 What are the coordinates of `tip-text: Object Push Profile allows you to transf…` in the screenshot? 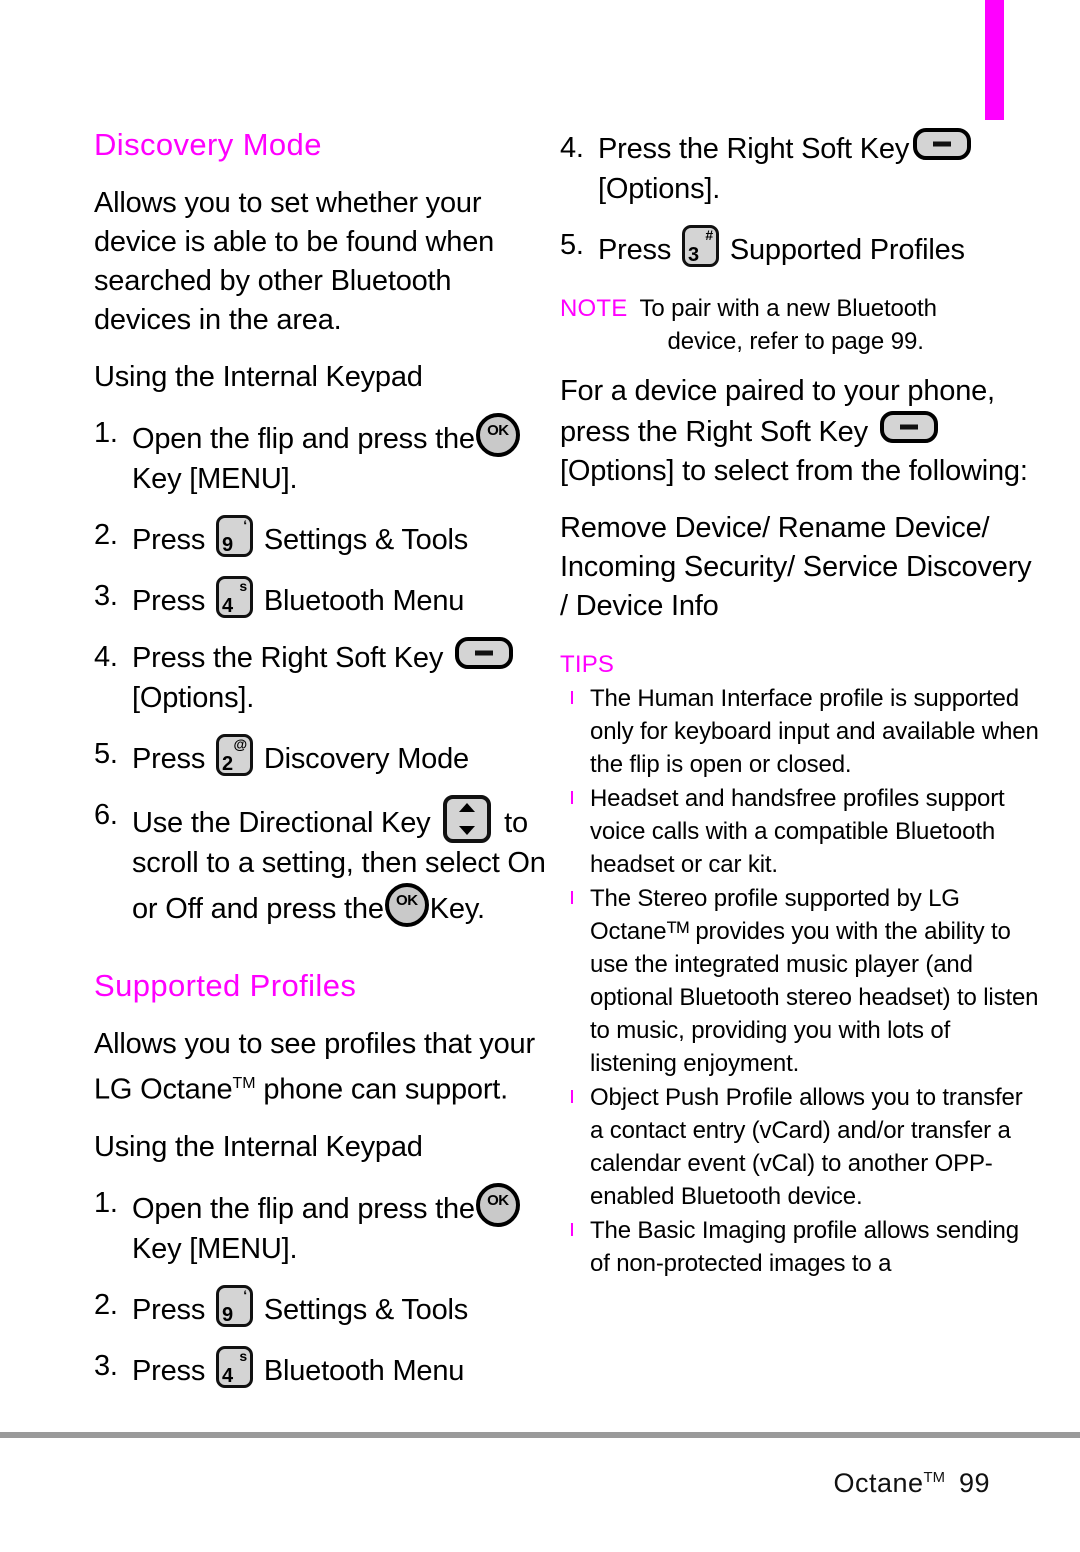 It's located at (806, 1147).